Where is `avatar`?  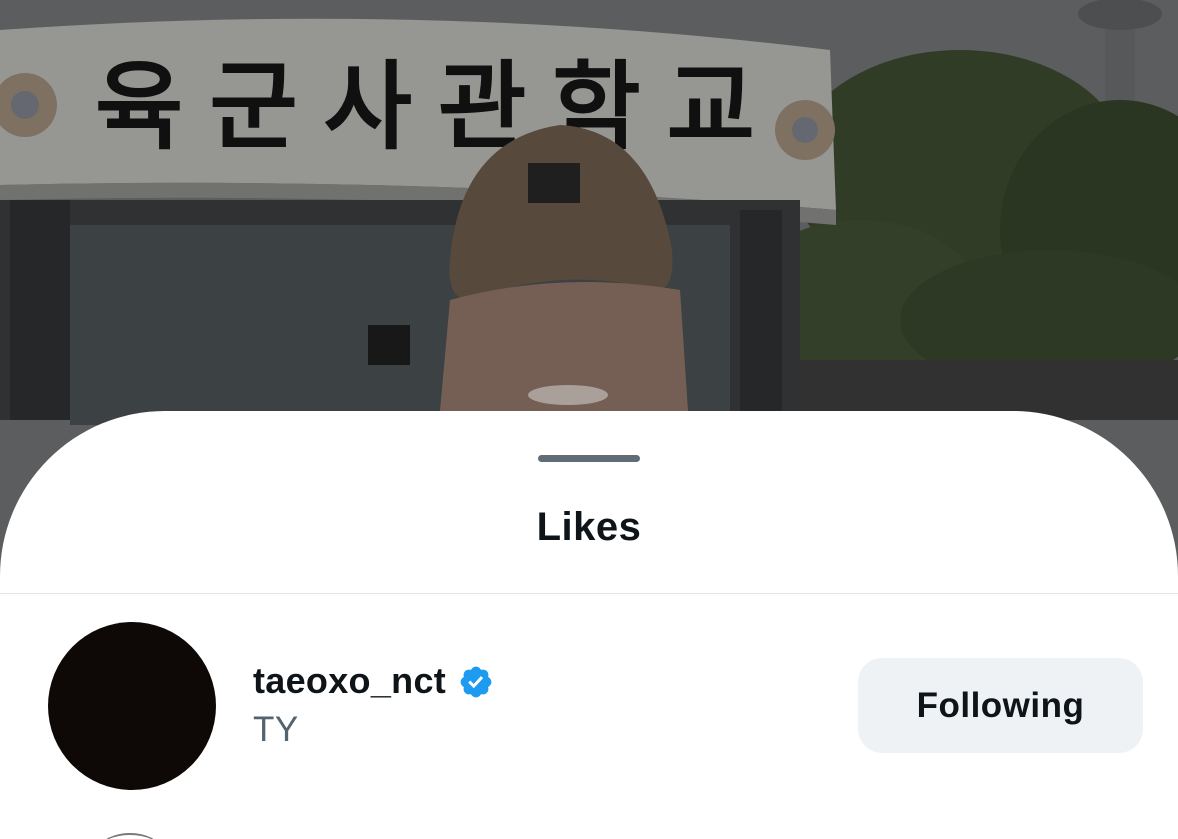 avatar is located at coordinates (132, 706).